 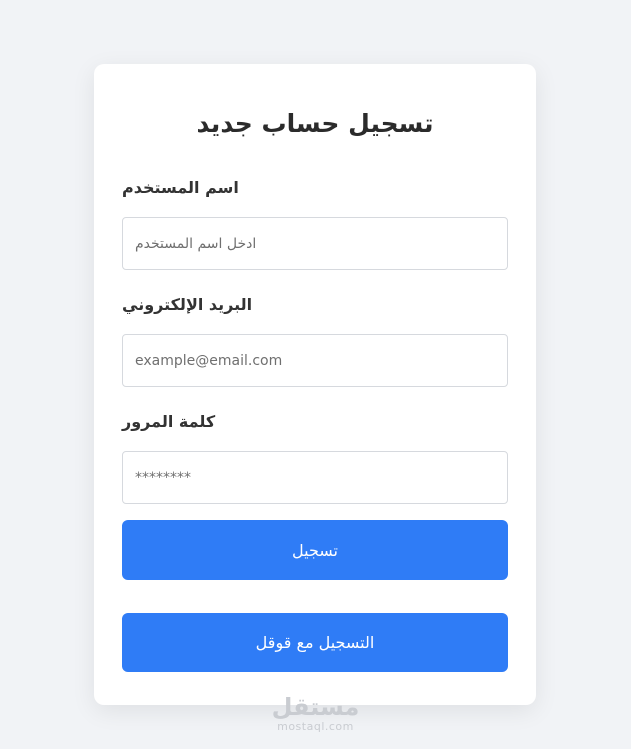 What do you see at coordinates (180, 187) in the screenshot?
I see `username-label: اسم المستخدم` at bounding box center [180, 187].